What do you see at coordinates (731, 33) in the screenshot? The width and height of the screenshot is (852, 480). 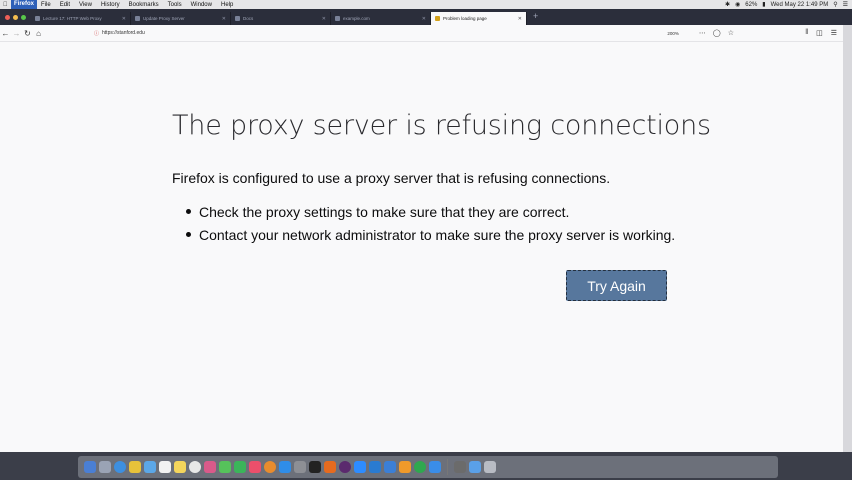 I see `bookmark-star-icon: ☆` at bounding box center [731, 33].